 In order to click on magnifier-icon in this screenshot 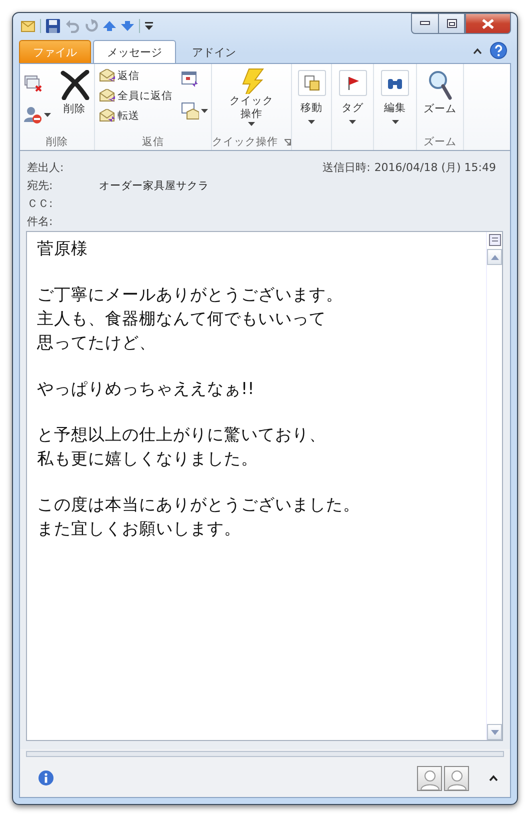, I will do `click(440, 85)`.